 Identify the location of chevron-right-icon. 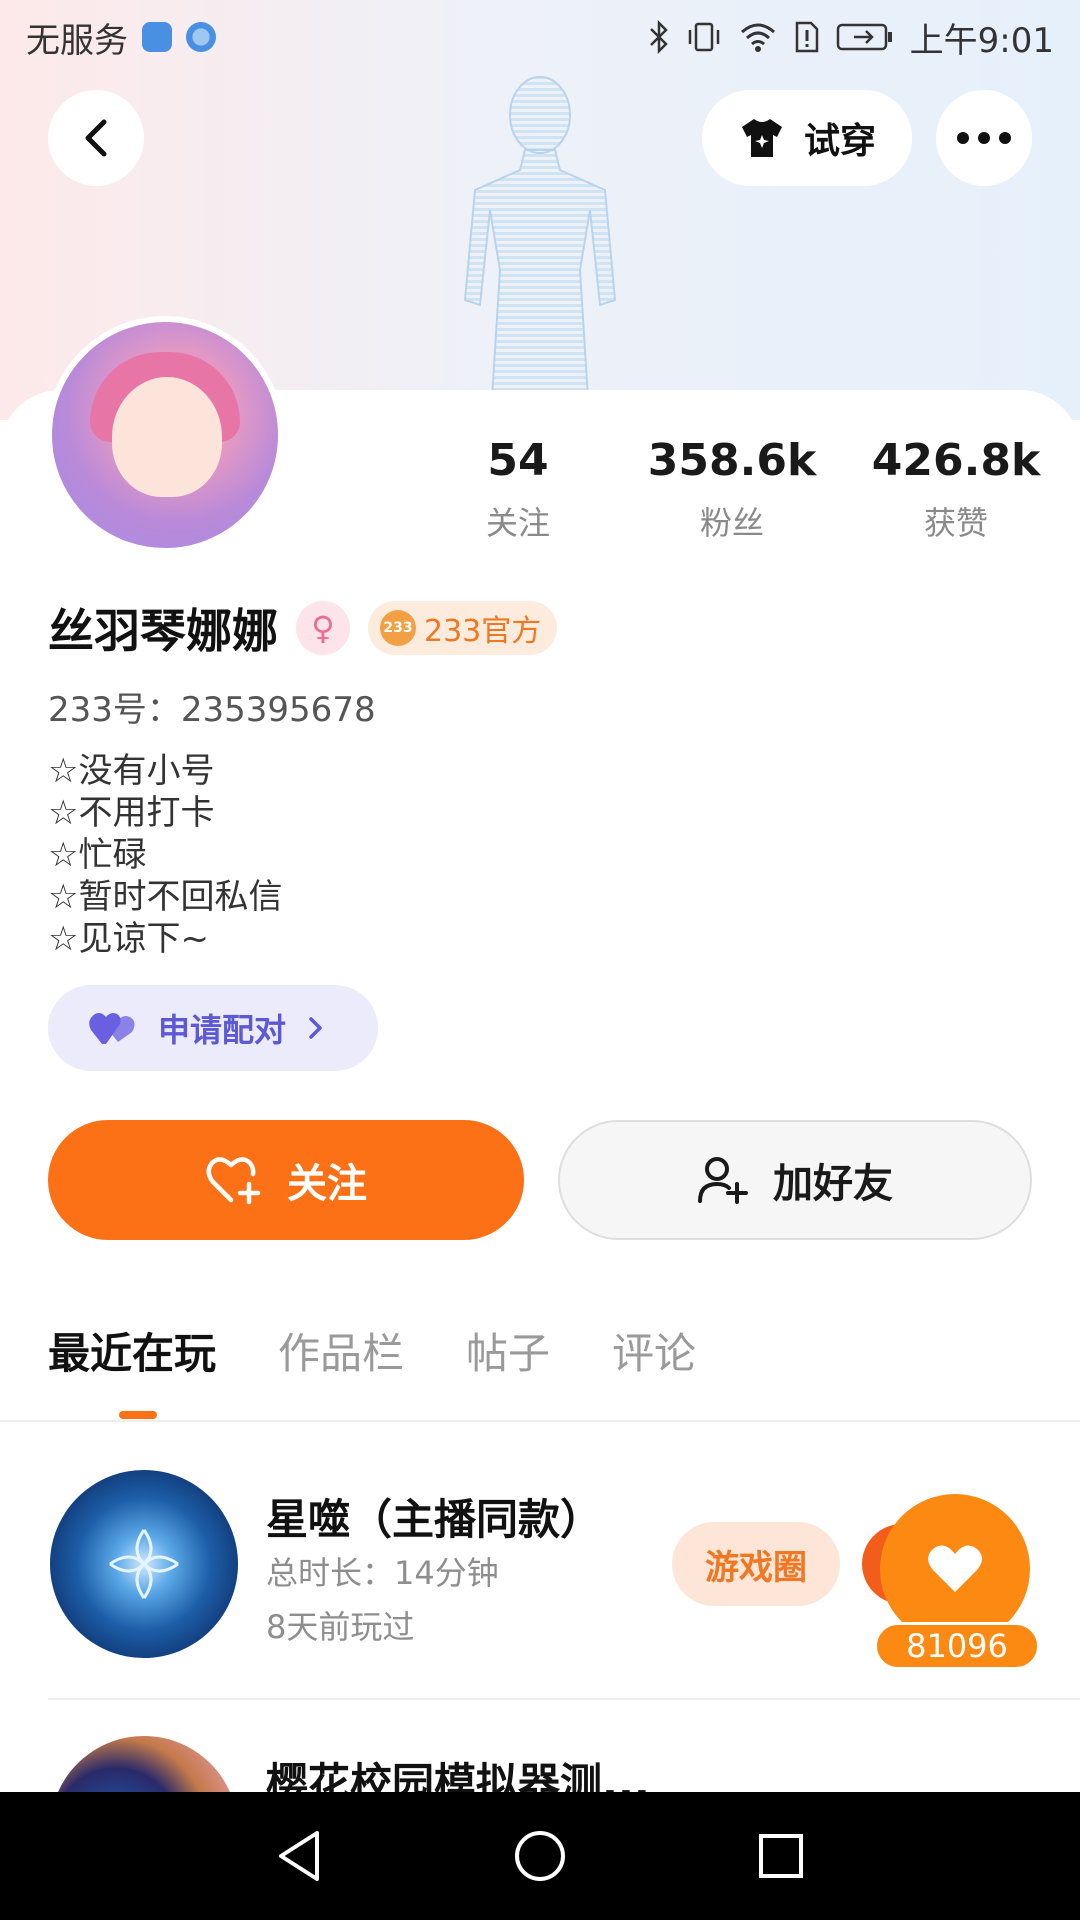
(315, 1028).